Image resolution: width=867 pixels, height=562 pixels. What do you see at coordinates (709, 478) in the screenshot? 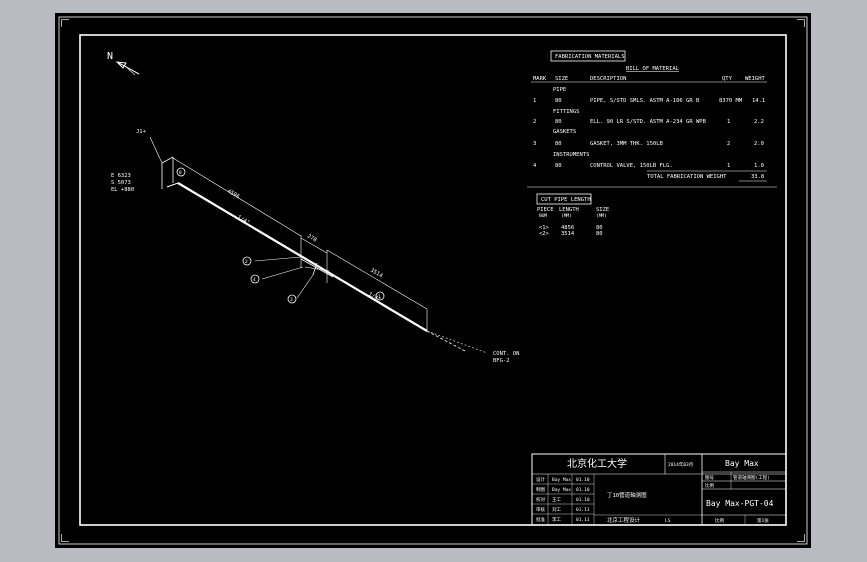
I see `tb-small-label-1: 图号` at bounding box center [709, 478].